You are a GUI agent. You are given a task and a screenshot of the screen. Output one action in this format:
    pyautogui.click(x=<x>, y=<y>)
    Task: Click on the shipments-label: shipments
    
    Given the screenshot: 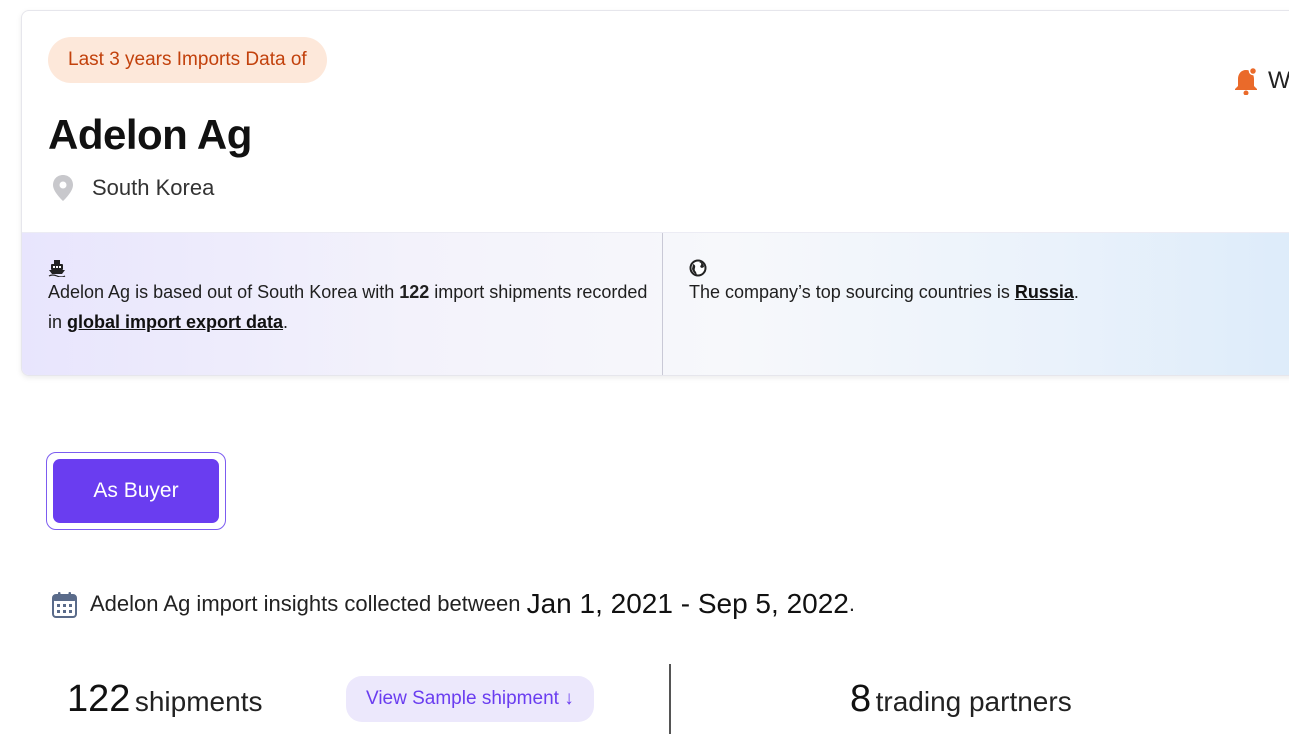 What is the action you would take?
    pyautogui.click(x=198, y=701)
    